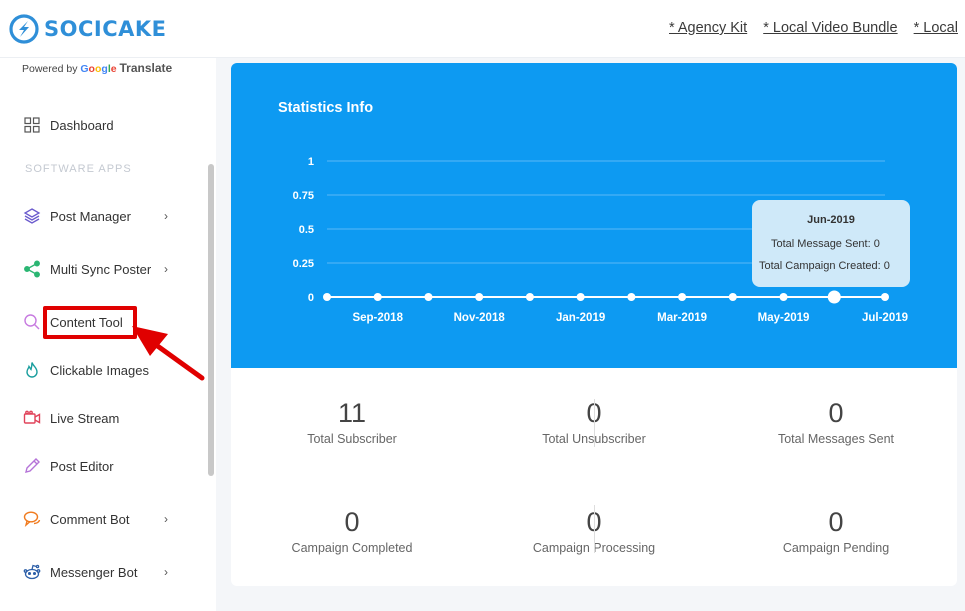 The image size is (965, 611). Describe the element at coordinates (32, 418) in the screenshot. I see `video-icon` at that location.